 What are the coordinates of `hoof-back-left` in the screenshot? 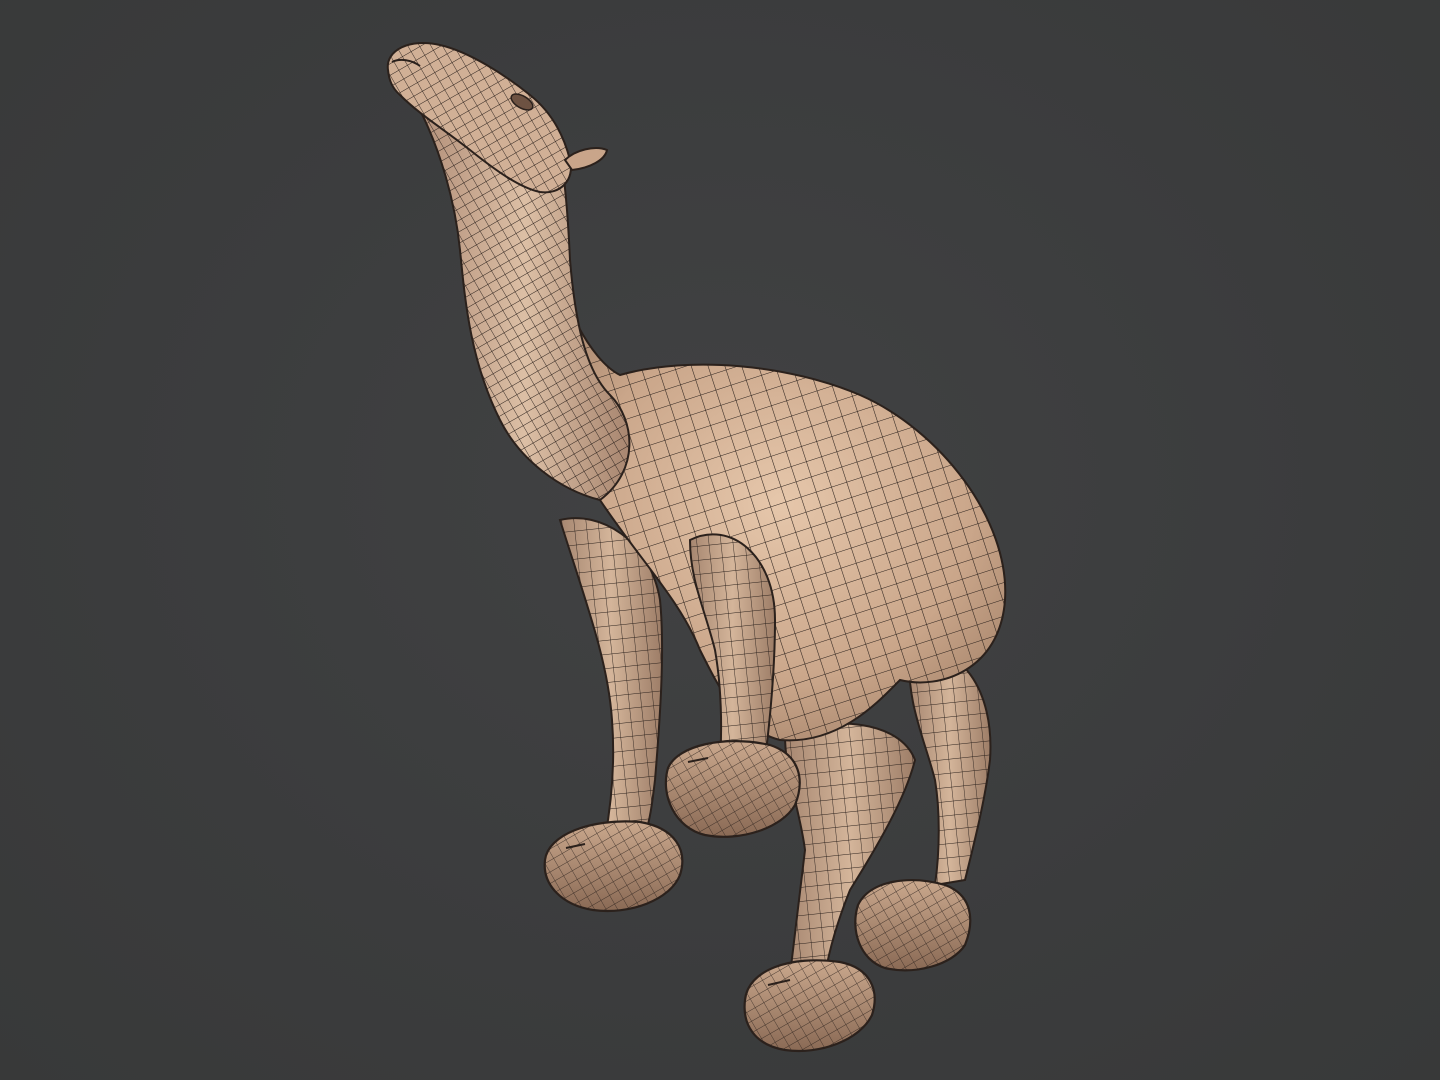 It's located at (809, 1005).